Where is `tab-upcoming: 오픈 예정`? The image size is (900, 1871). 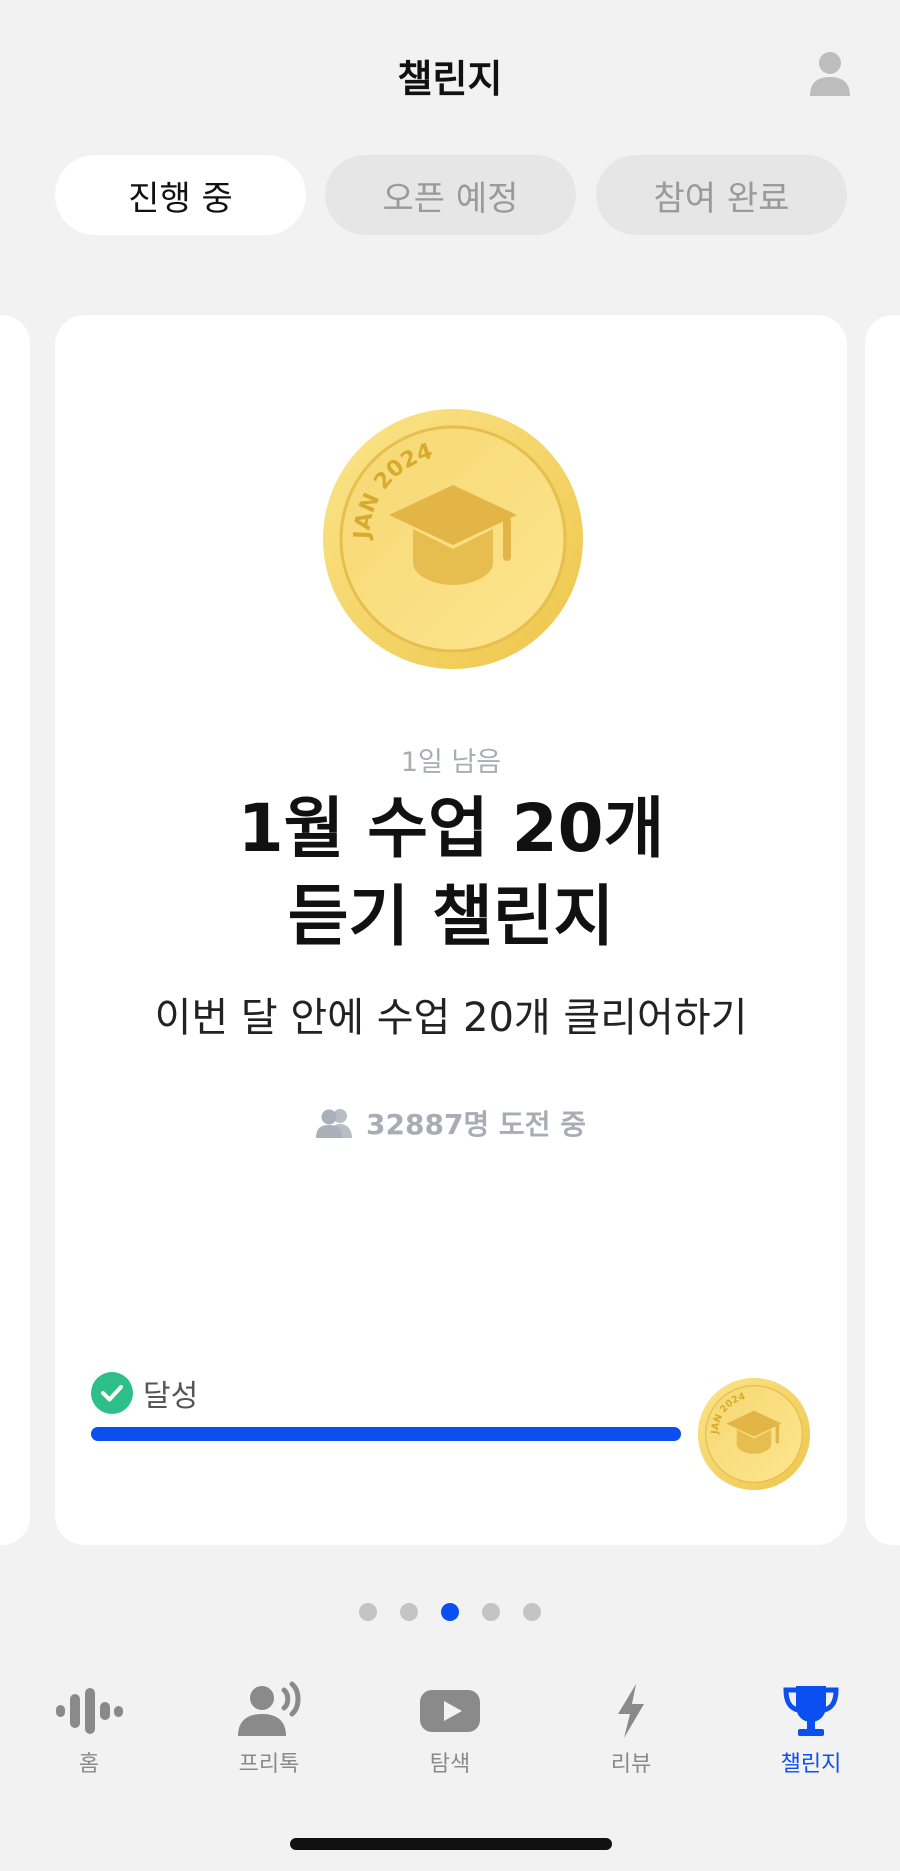 tab-upcoming: 오픈 예정 is located at coordinates (450, 195).